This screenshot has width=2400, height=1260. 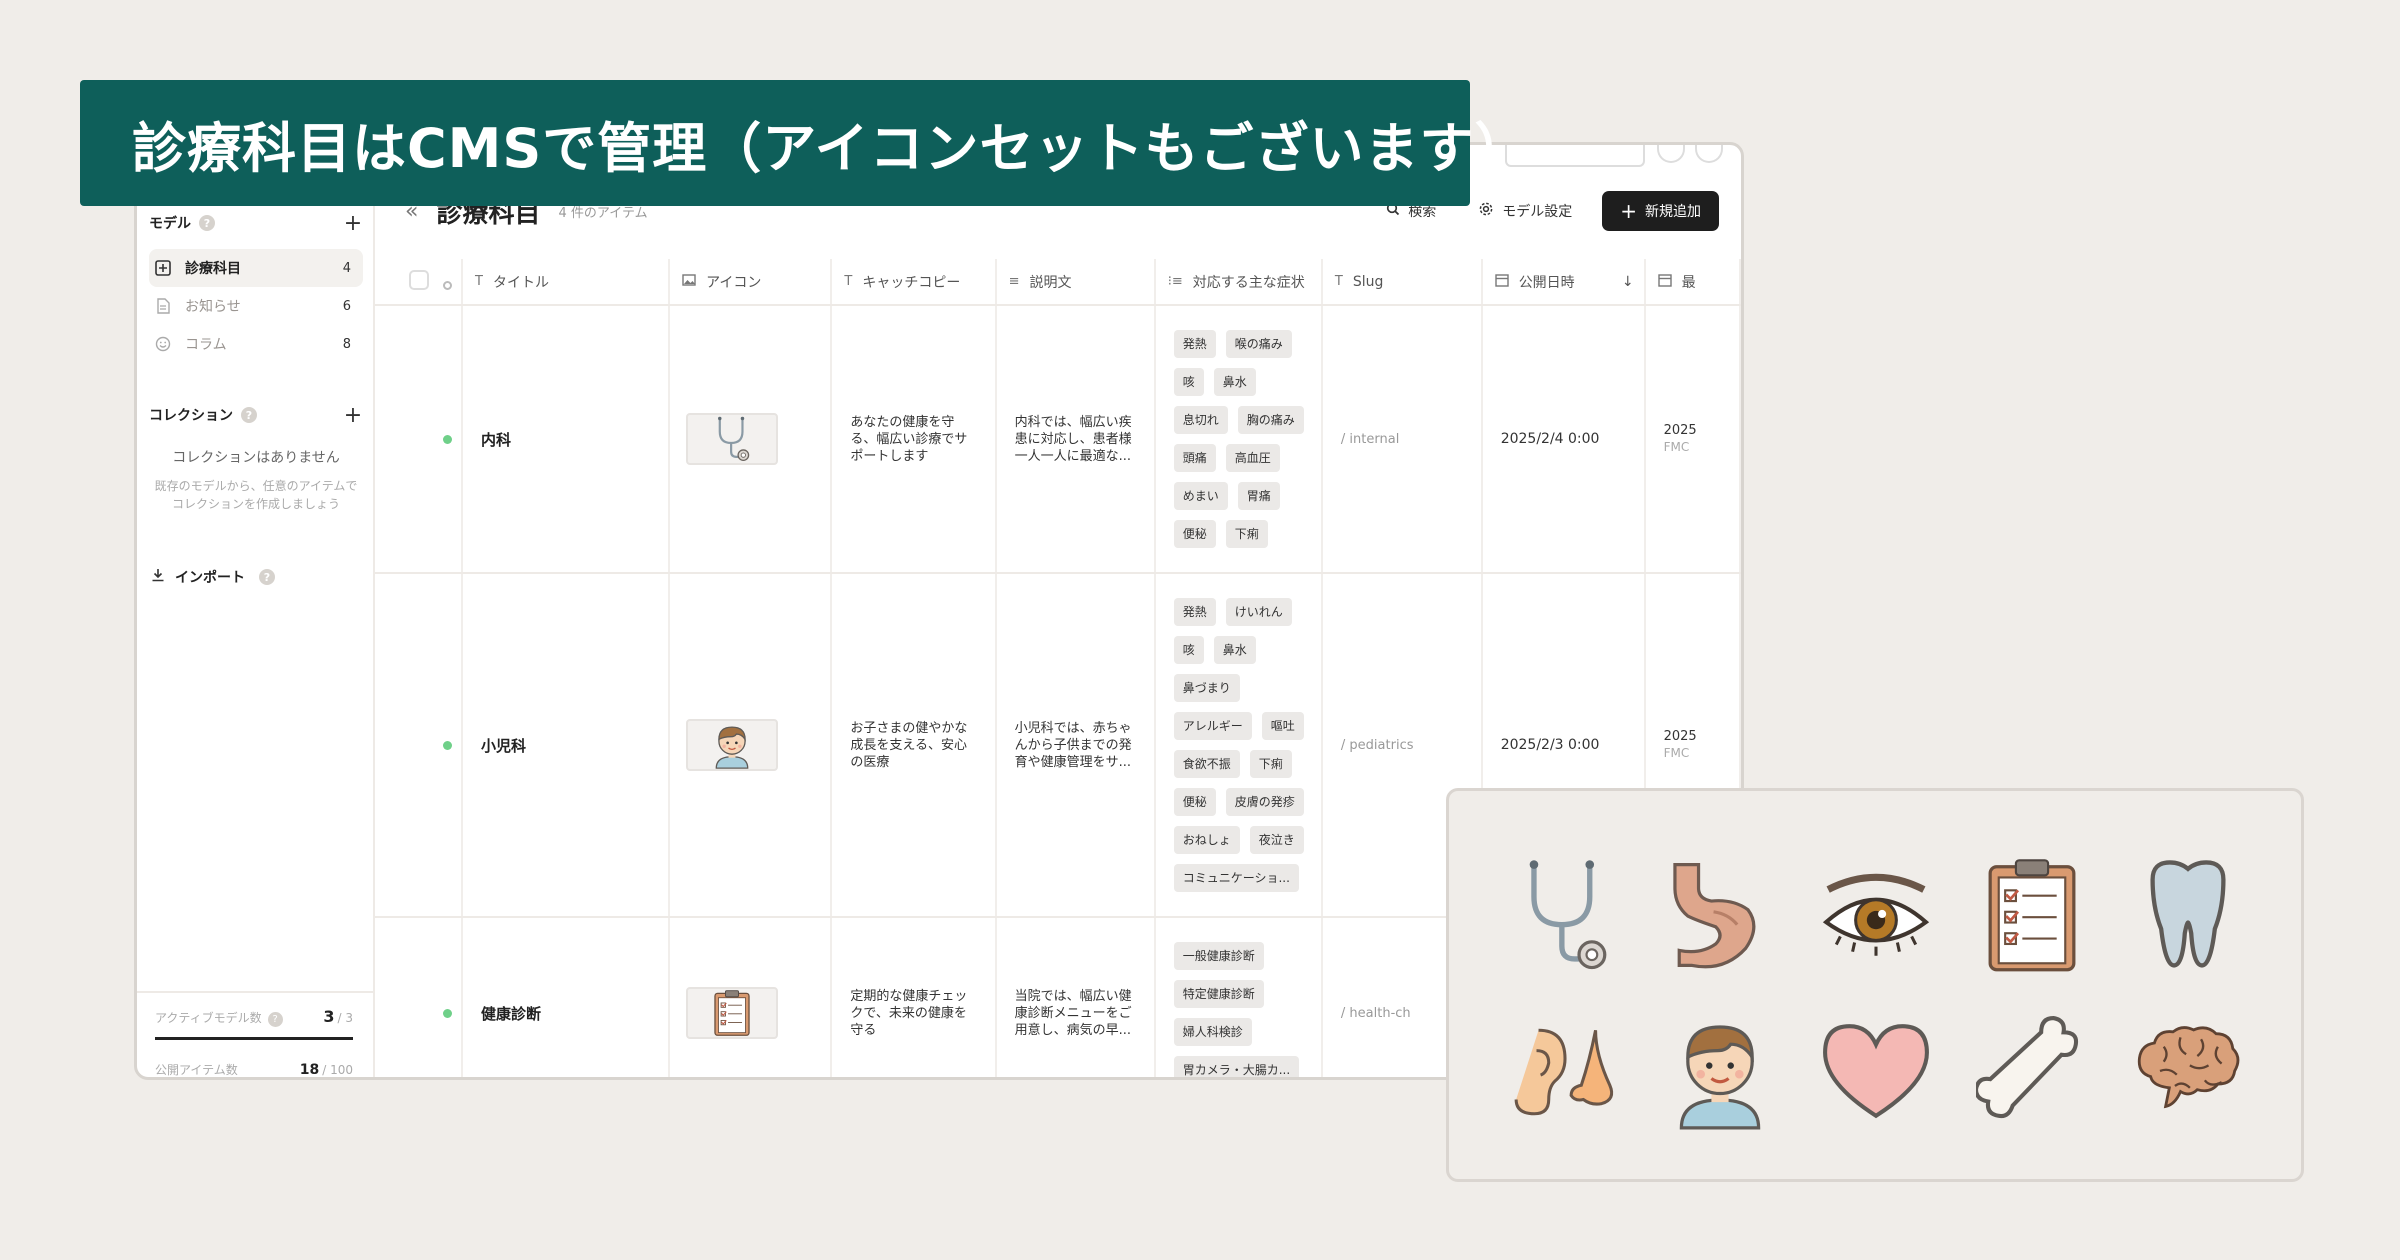 I want to click on column-title: T タイトル, so click(x=566, y=282).